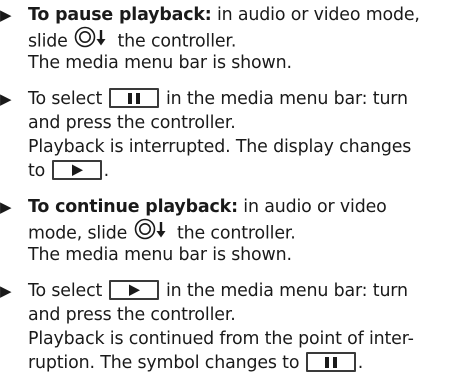 The image size is (465, 380). I want to click on item-2-result-2b: ., so click(106, 171).